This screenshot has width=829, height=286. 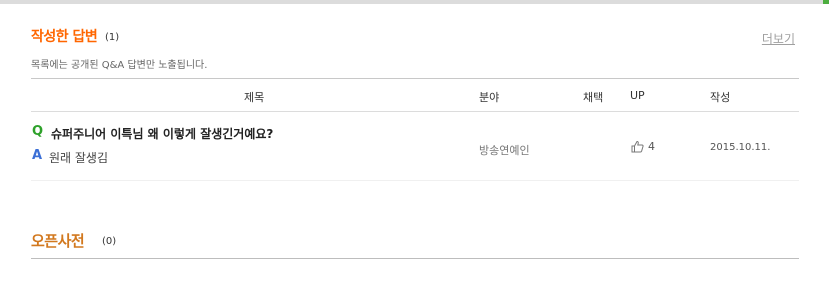 I want to click on thumbs-up-icon, so click(x=637, y=146).